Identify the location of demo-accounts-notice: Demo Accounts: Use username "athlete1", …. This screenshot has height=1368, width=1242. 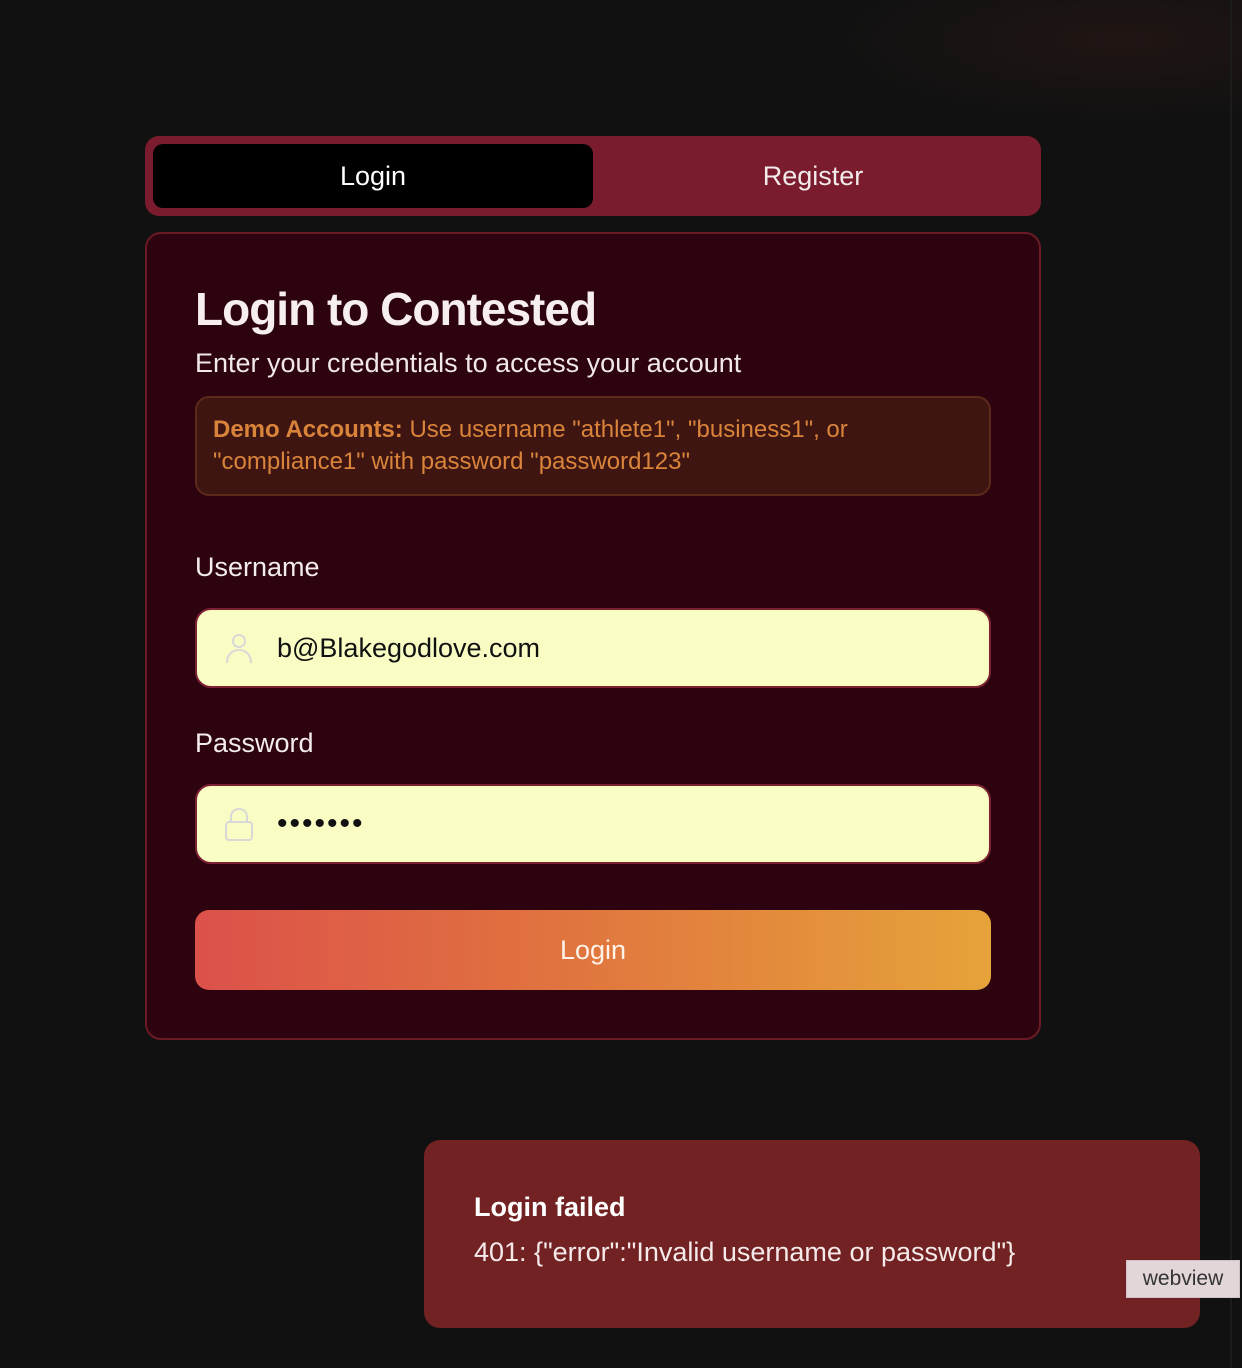
(593, 446).